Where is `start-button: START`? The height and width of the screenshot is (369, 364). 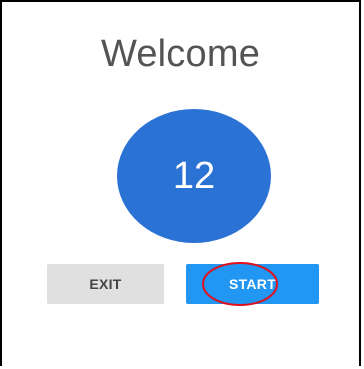 start-button: START is located at coordinates (252, 284).